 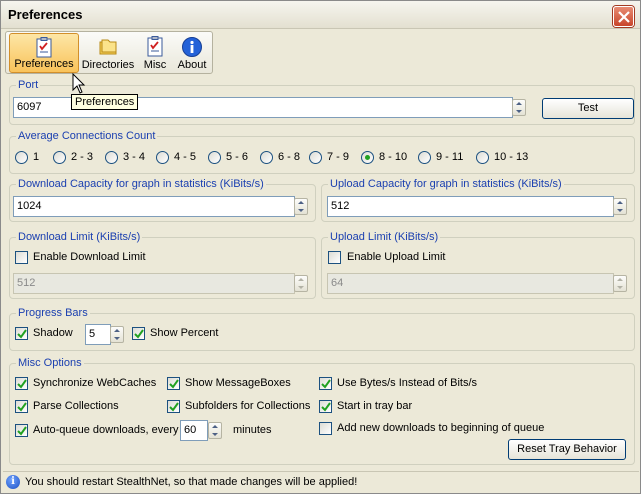 I want to click on shadow-label: Shadow, so click(x=53, y=333).